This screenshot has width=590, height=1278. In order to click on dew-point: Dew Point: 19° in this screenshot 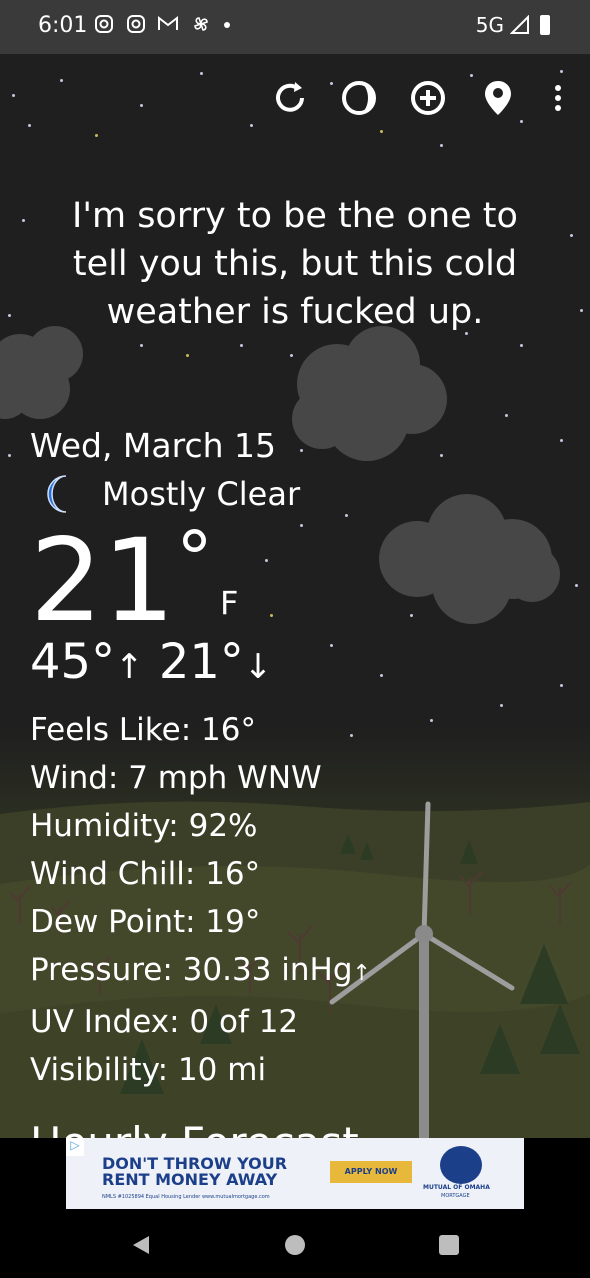, I will do `click(145, 922)`.